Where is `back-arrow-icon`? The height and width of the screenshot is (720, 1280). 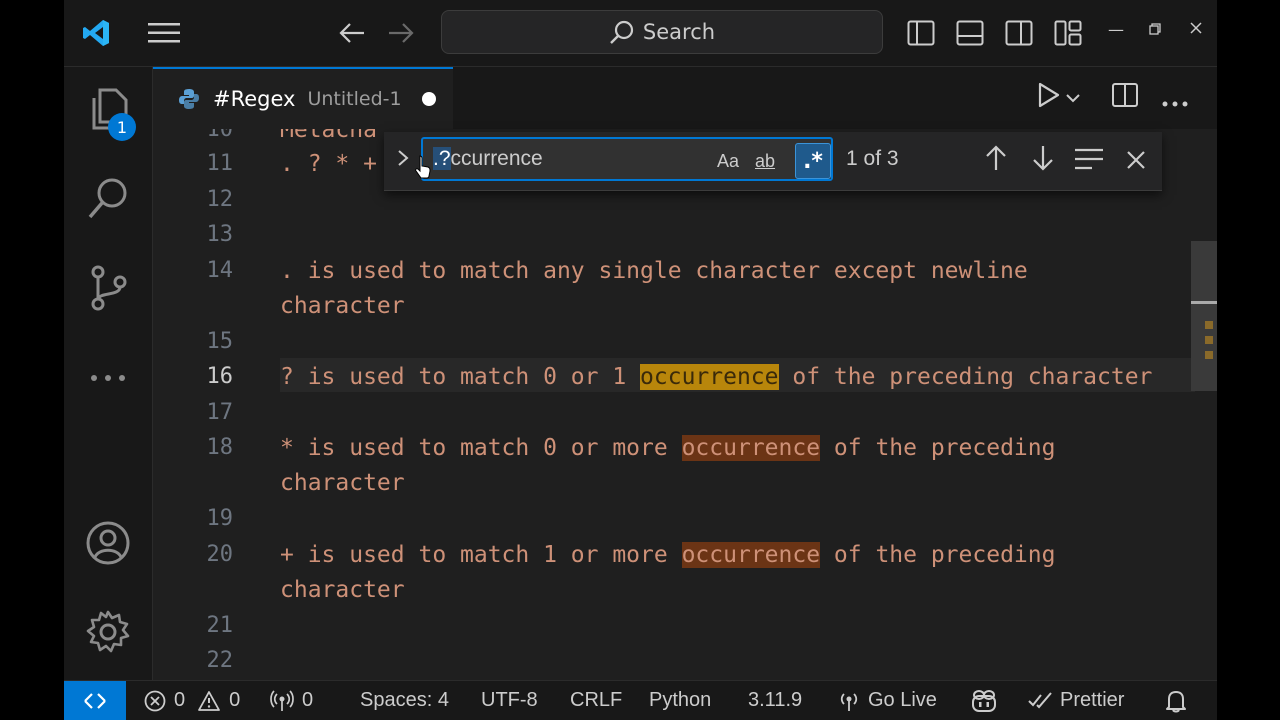
back-arrow-icon is located at coordinates (352, 33).